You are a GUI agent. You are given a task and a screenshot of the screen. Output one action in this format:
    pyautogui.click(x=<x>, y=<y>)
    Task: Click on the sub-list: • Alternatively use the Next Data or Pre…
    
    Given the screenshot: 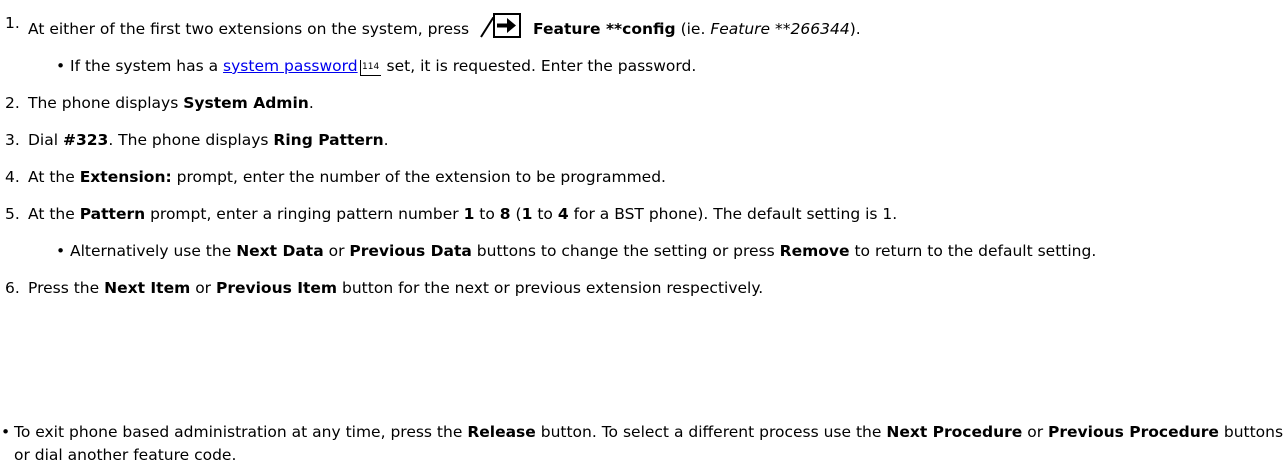 What is the action you would take?
    pyautogui.click(x=657, y=251)
    